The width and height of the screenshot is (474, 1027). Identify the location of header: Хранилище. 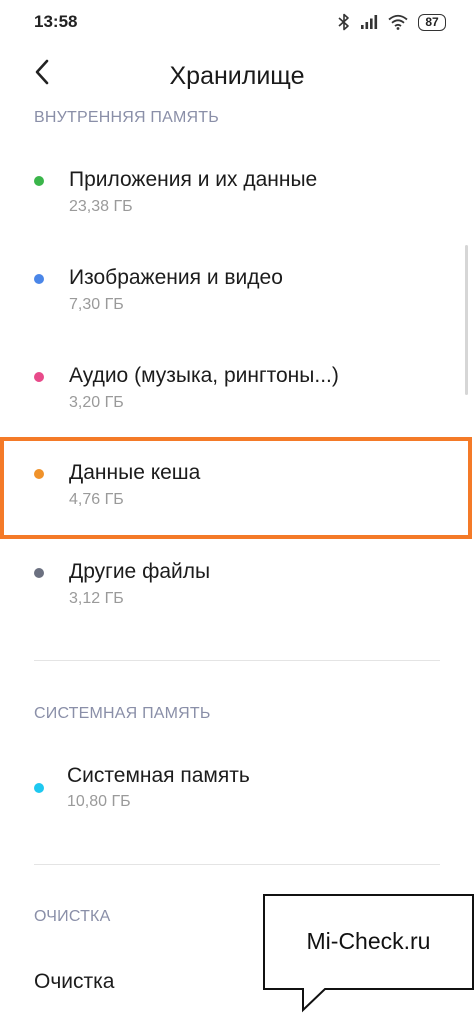
(237, 76).